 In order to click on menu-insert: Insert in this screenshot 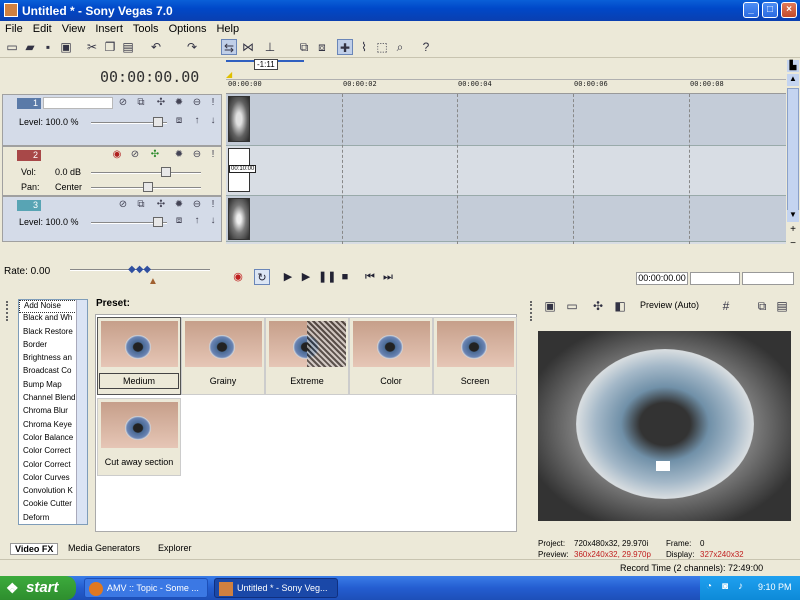, I will do `click(109, 28)`.